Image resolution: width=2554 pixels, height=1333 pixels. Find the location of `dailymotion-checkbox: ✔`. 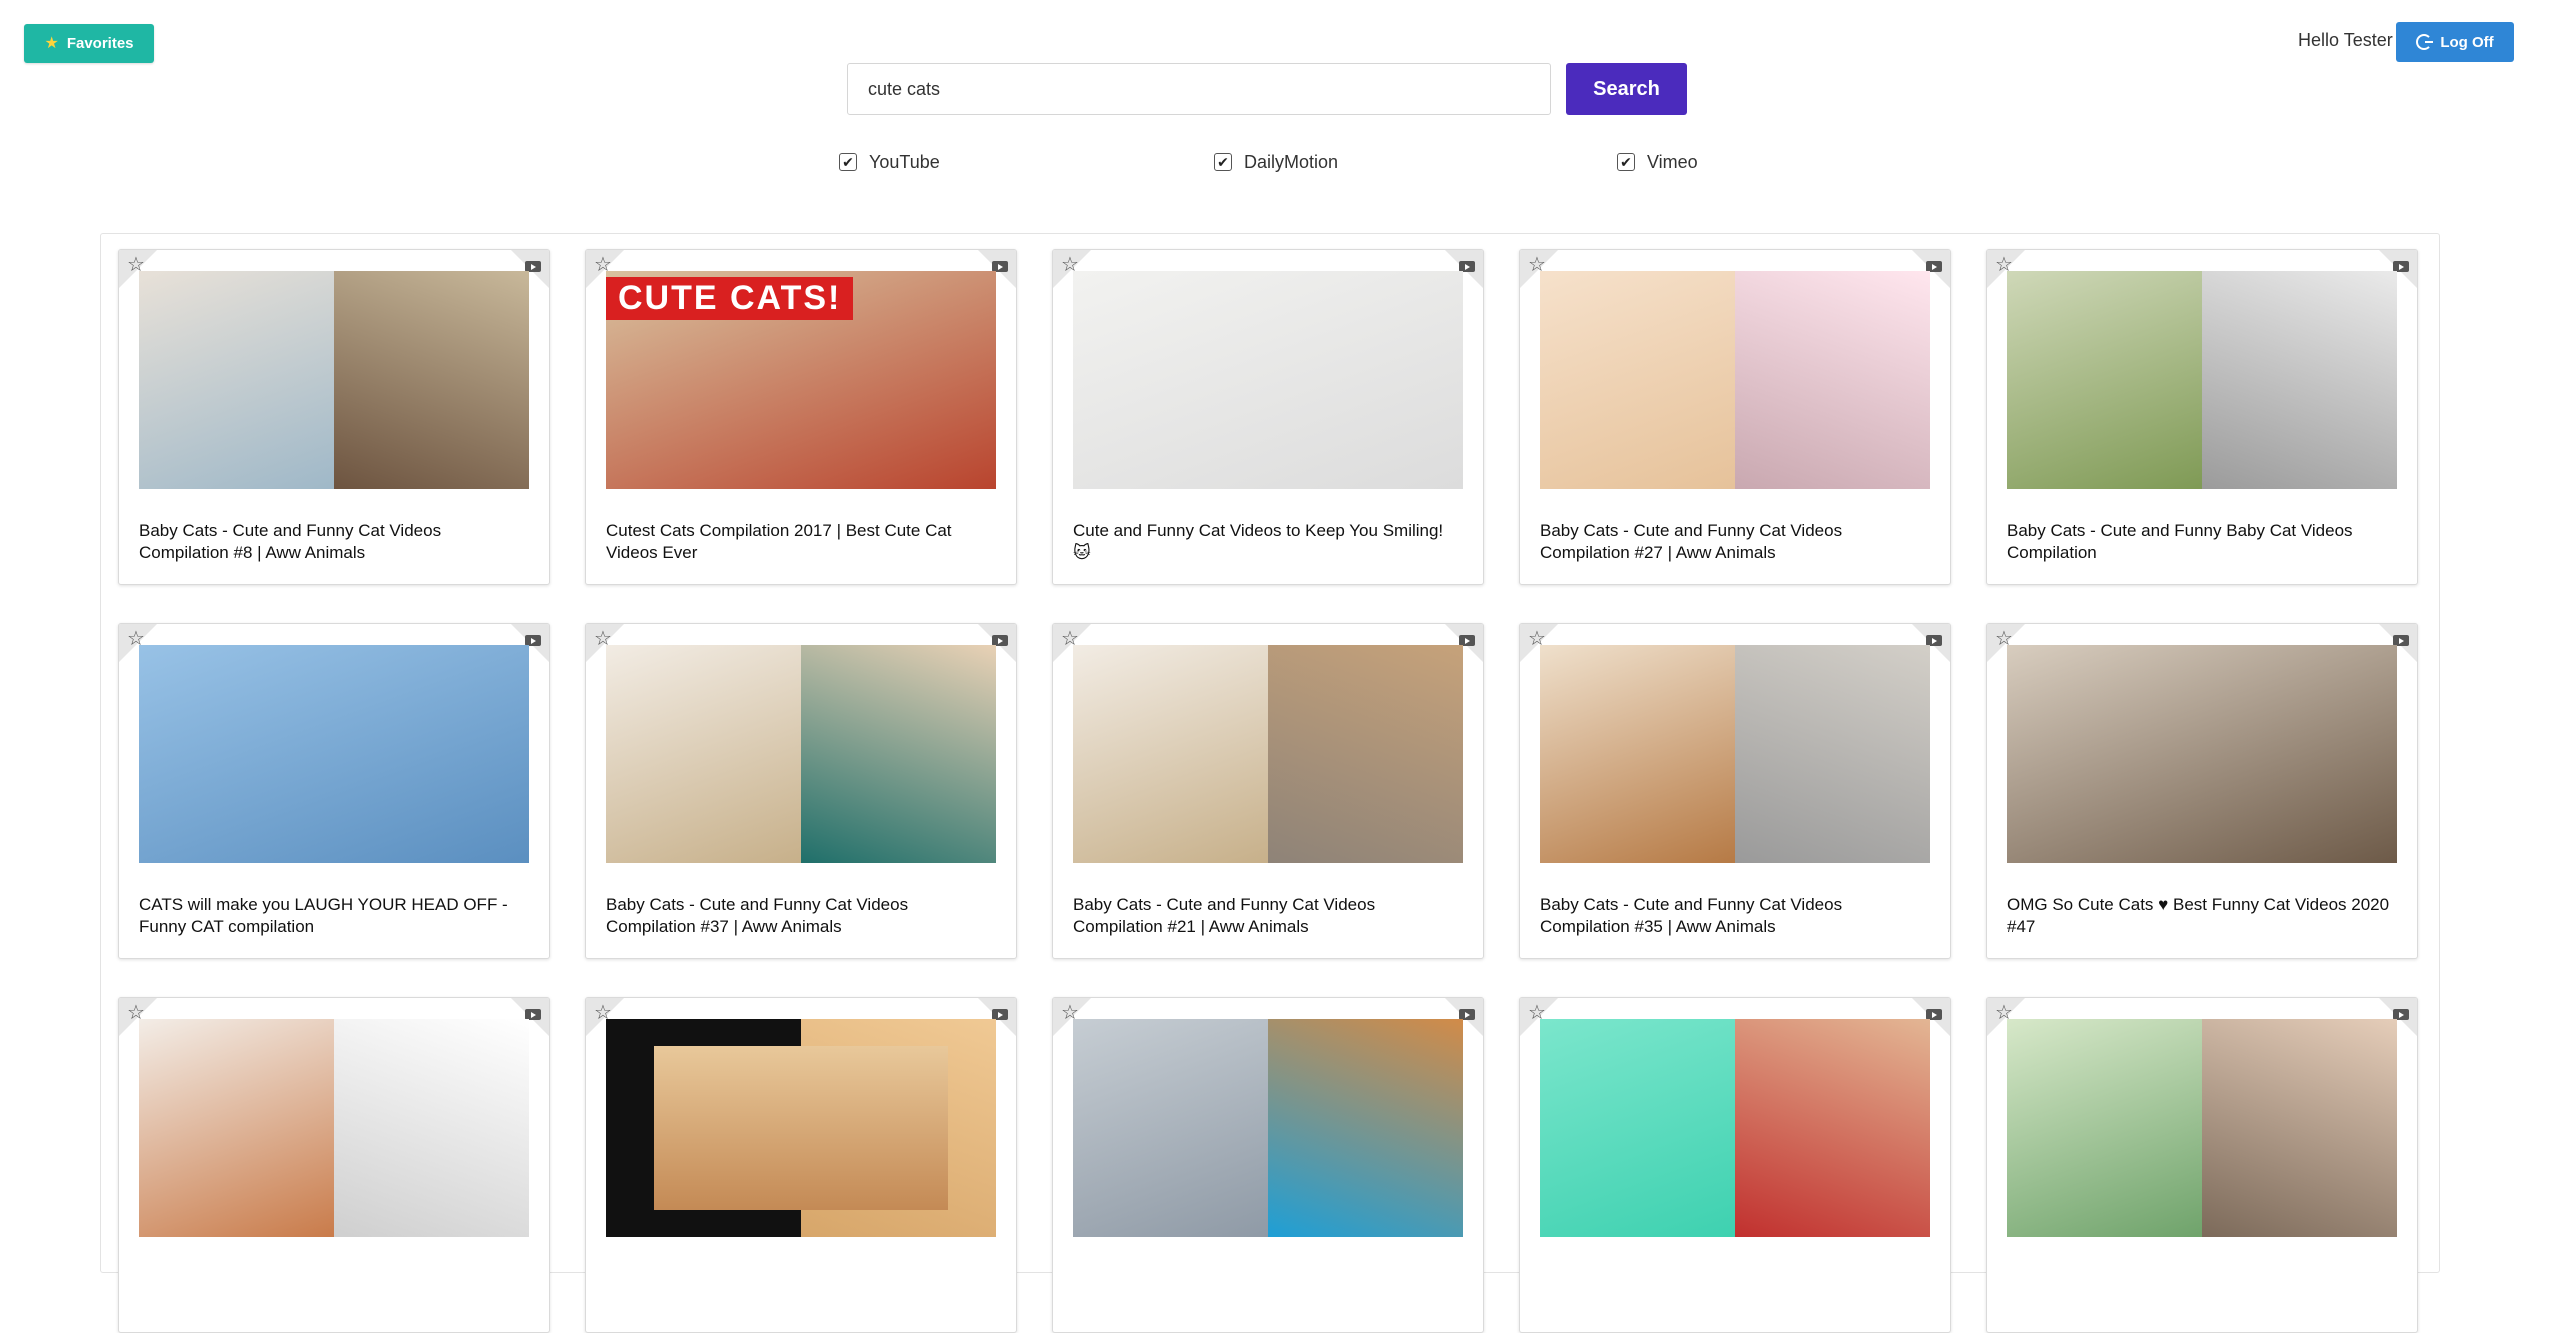

dailymotion-checkbox: ✔ is located at coordinates (1223, 162).